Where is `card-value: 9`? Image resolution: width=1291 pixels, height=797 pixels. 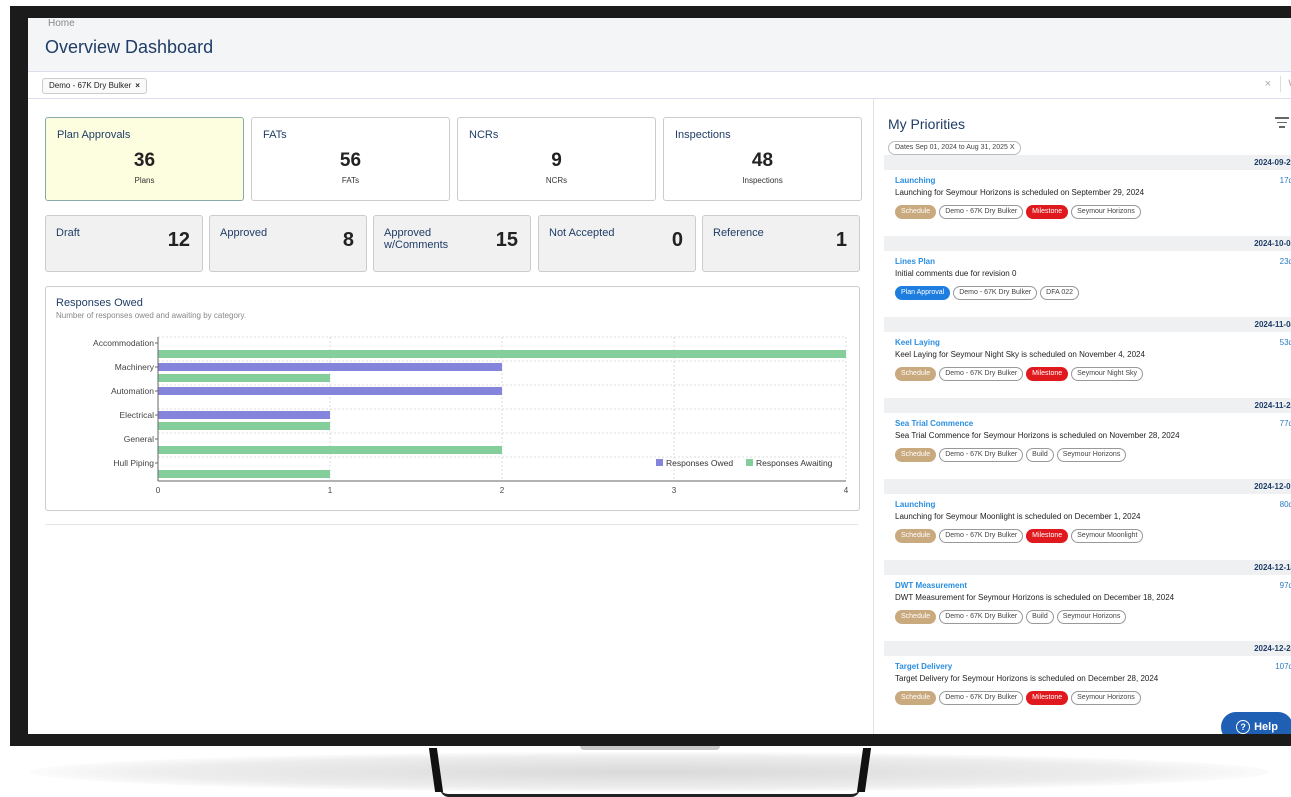 card-value: 9 is located at coordinates (556, 160).